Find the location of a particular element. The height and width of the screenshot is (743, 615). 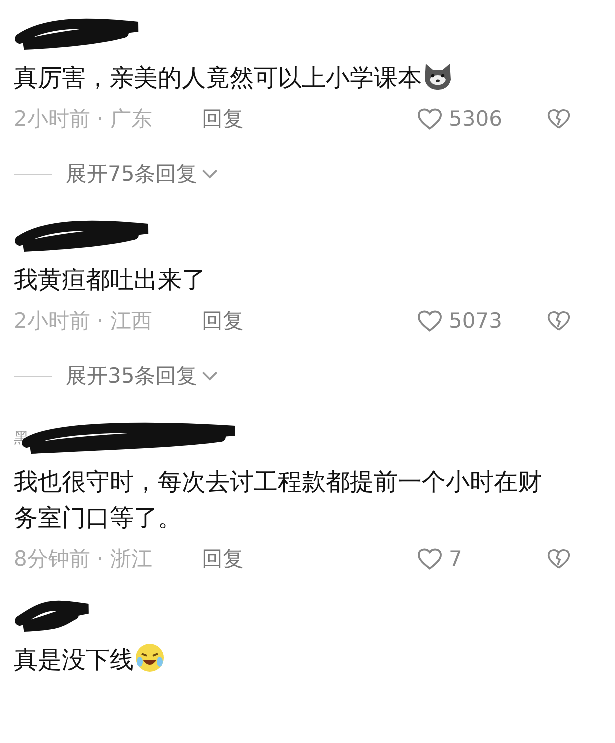

comment-text: 真是没下线 is located at coordinates (288, 660).